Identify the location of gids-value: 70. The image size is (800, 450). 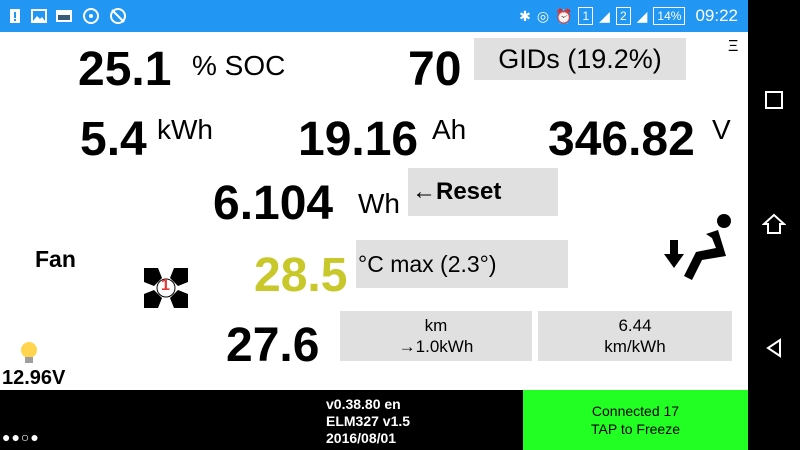
(435, 69).